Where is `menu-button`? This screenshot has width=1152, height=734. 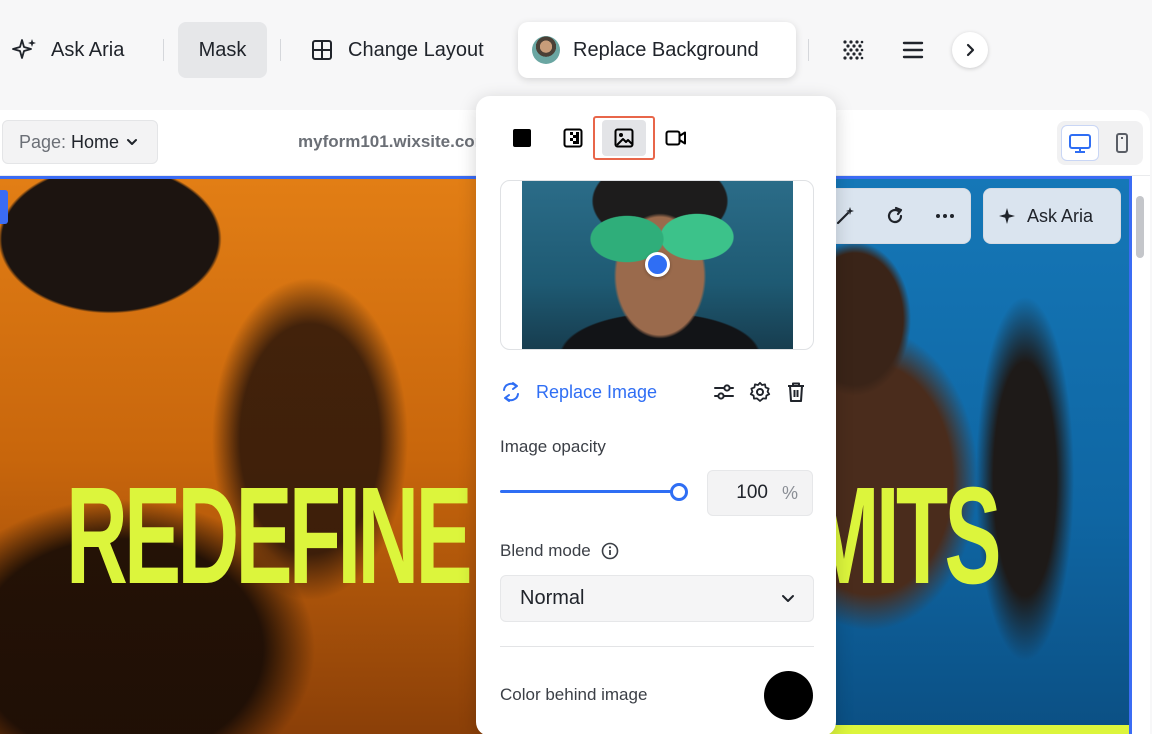
menu-button is located at coordinates (913, 50).